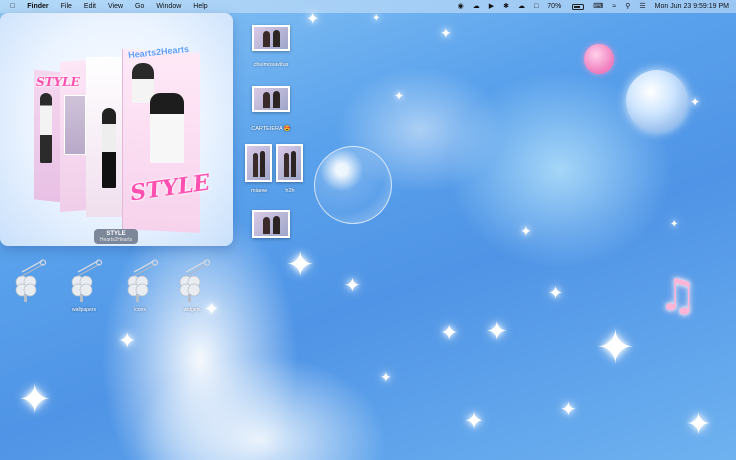 This screenshot has width=736, height=460. Describe the element at coordinates (290, 191) in the screenshot. I see `desktop-file-caption: h2h` at that location.